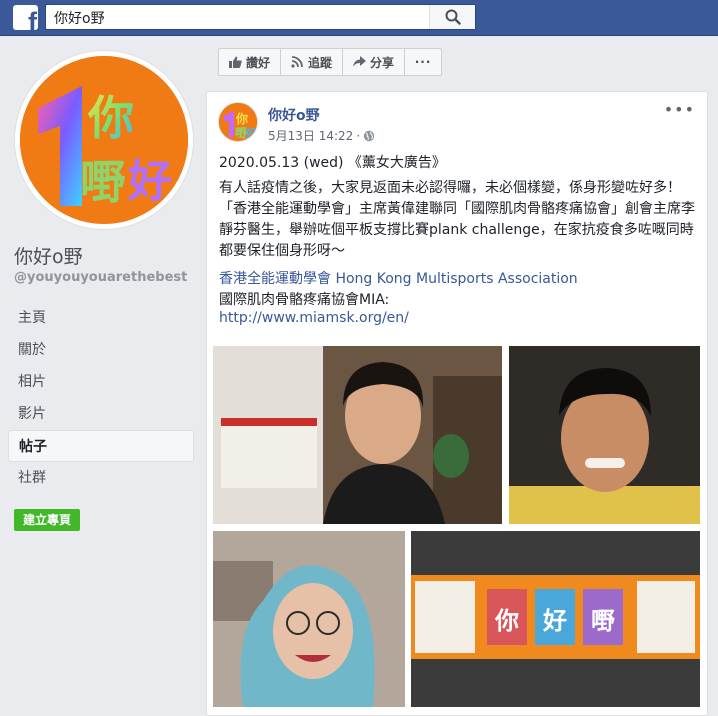 This screenshot has height=716, width=718. Describe the element at coordinates (310, 135) in the screenshot. I see `post-timestamp: 5月13日 14:22` at that location.